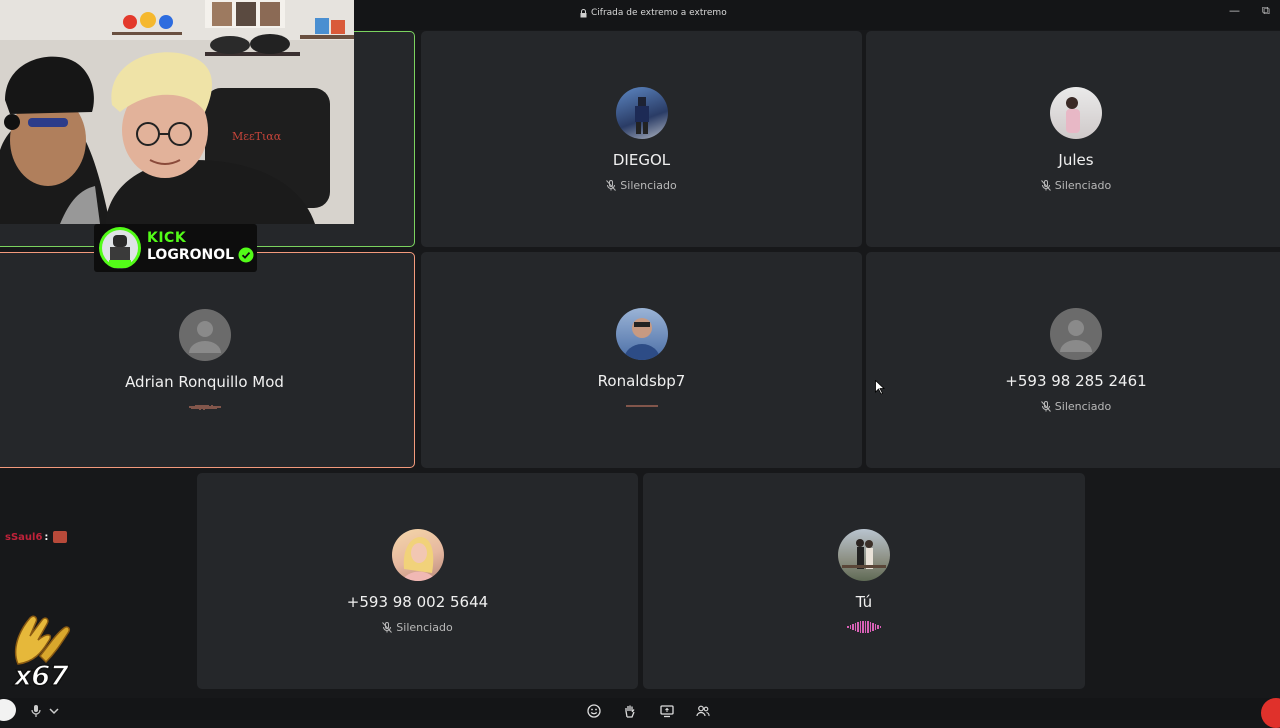 The height and width of the screenshot is (728, 1280). I want to click on bottom-toolbar, so click(640, 709).